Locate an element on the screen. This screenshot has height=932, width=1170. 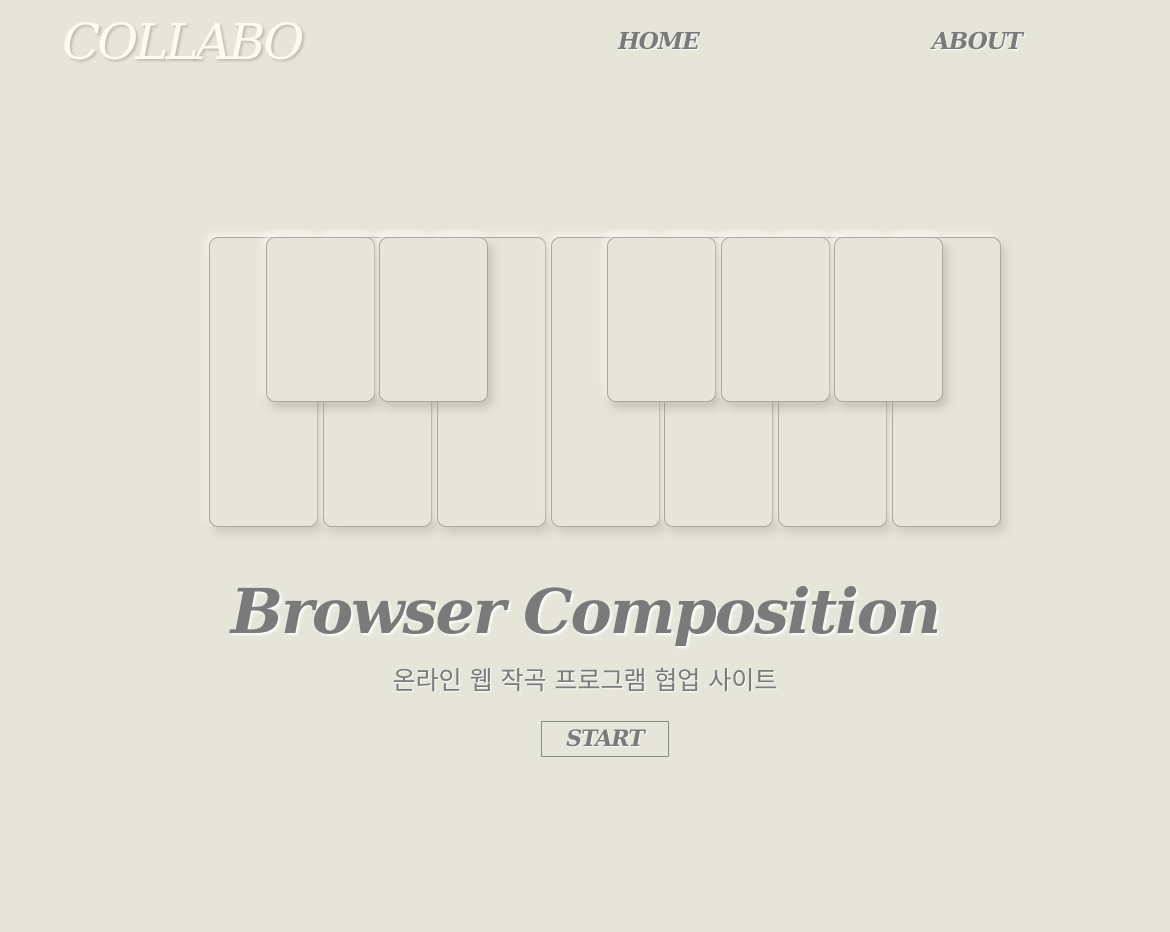
hero-subtitle: 온라인 웹 작곡 프로그램 협업 사이트 is located at coordinates (585, 680).